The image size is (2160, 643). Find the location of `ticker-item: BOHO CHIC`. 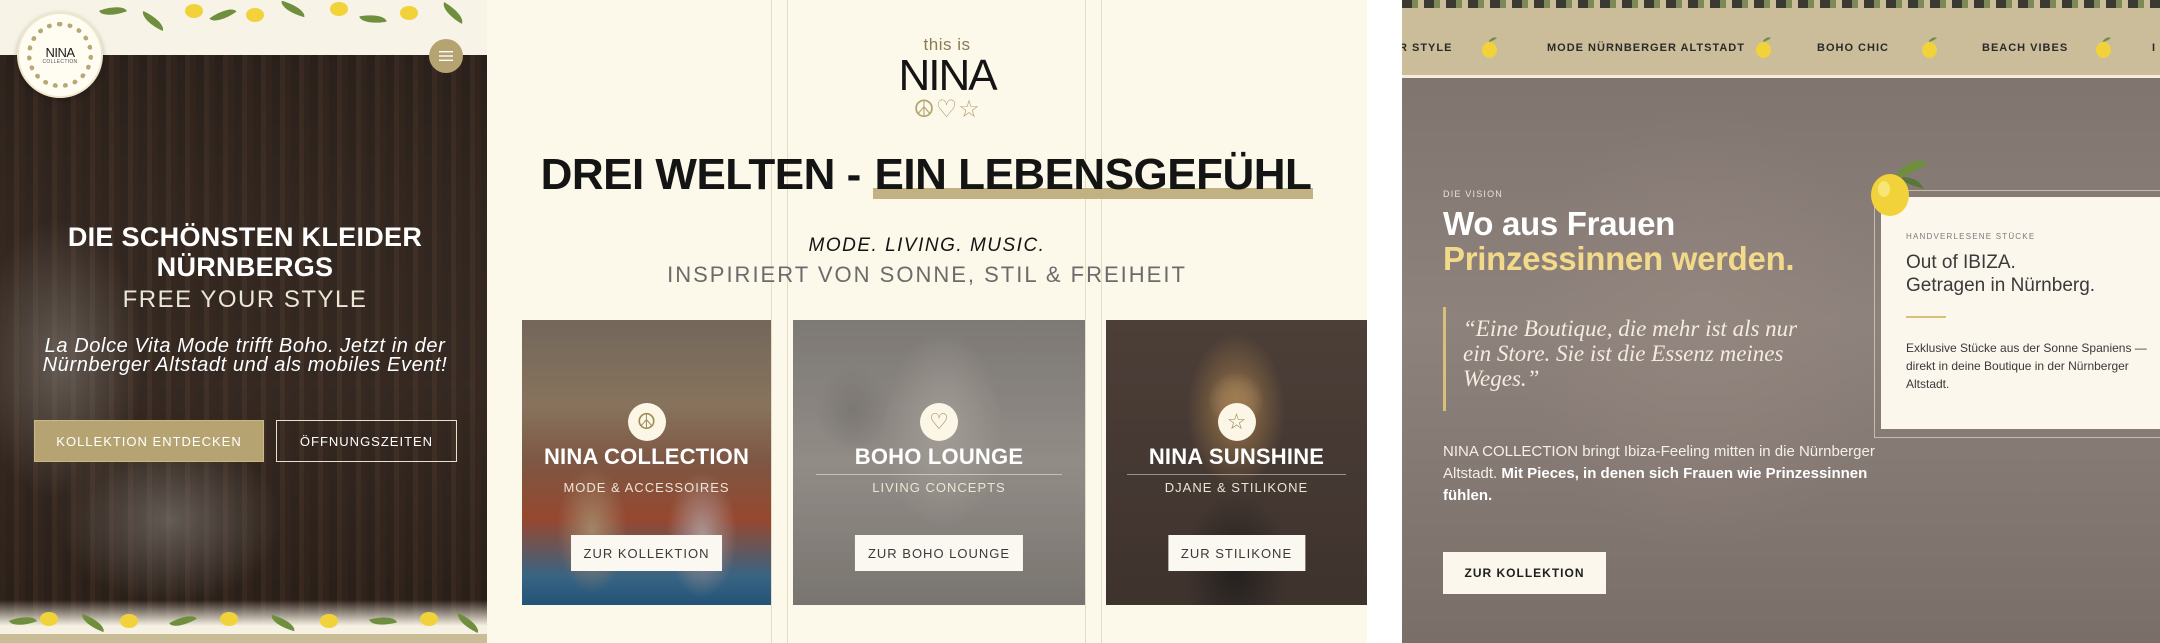

ticker-item: BOHO CHIC is located at coordinates (1853, 48).